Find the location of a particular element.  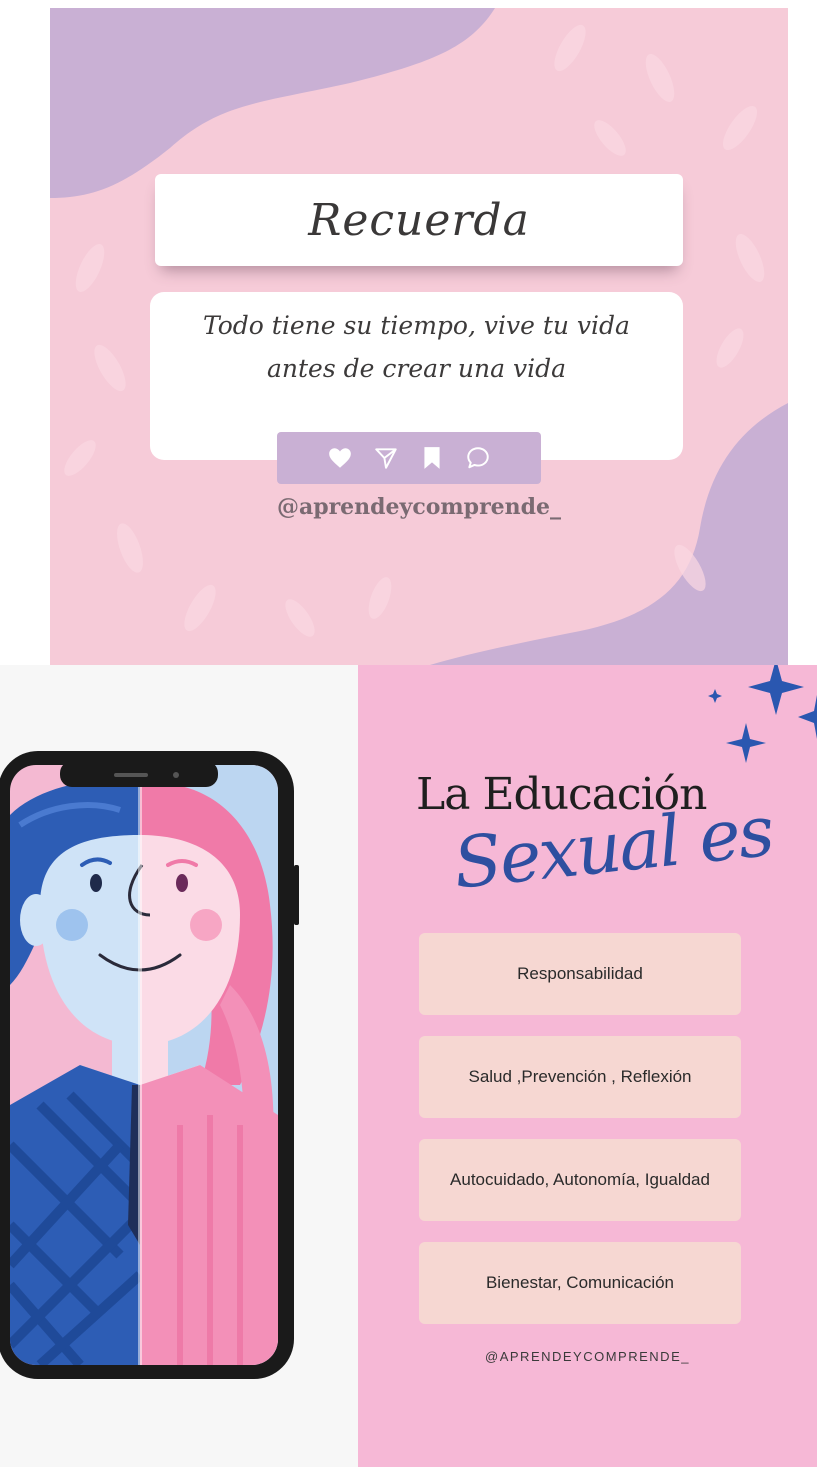

item-pill: Autocuidado, Autonomía, Igualdad is located at coordinates (580, 1180).